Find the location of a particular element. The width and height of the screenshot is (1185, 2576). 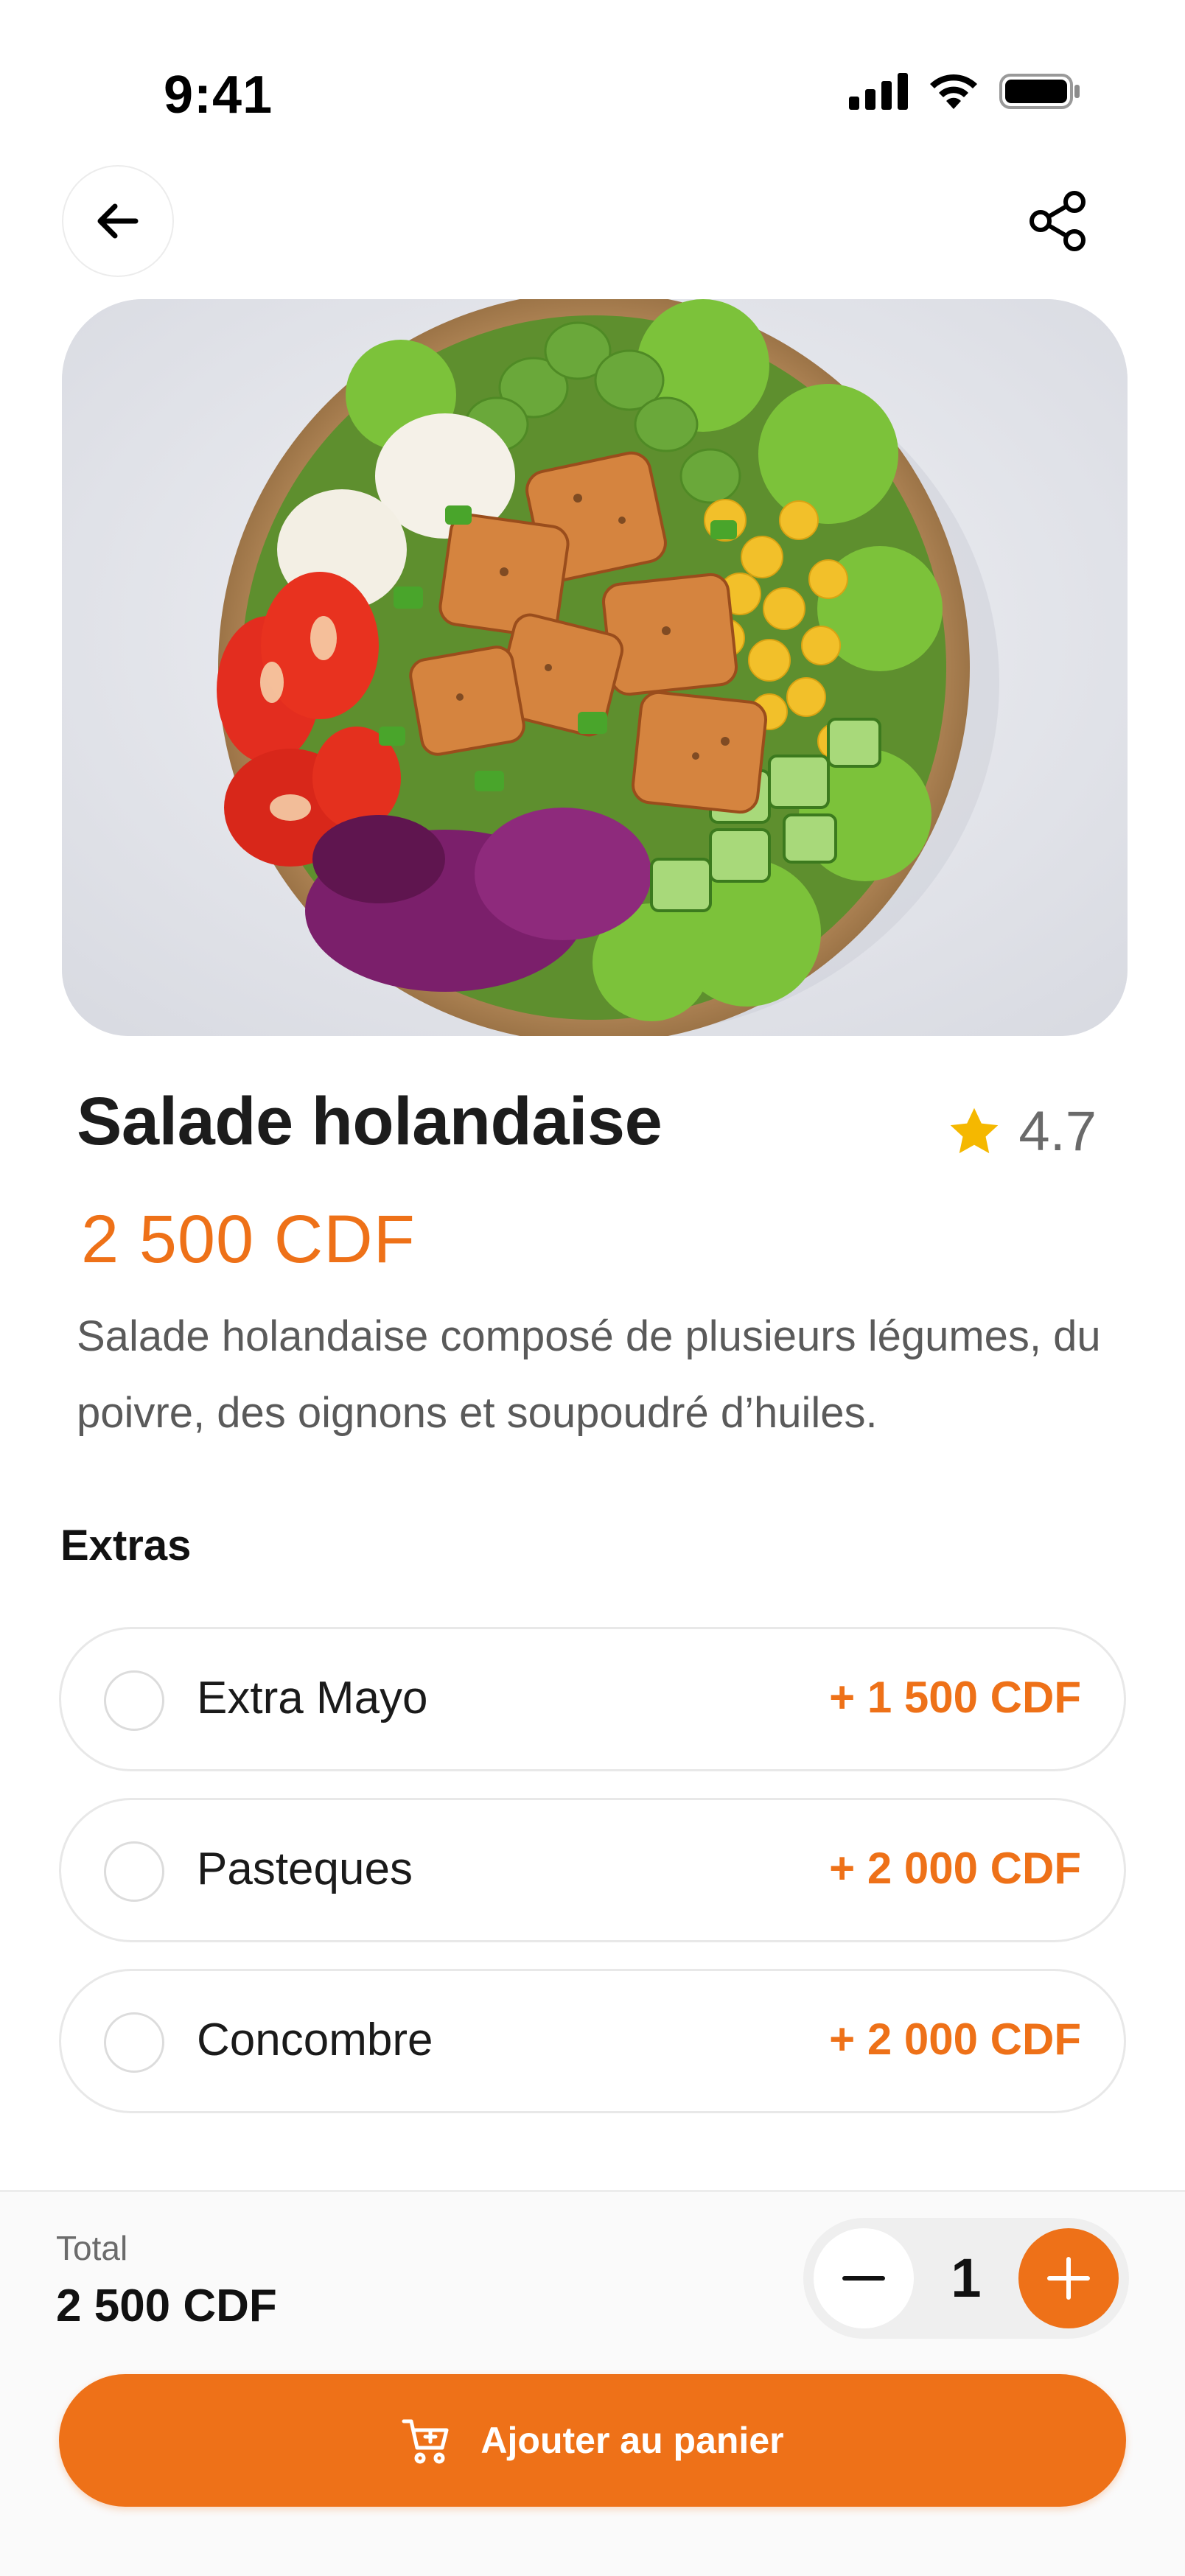

product-title: Salade holandaise is located at coordinates (370, 1121).